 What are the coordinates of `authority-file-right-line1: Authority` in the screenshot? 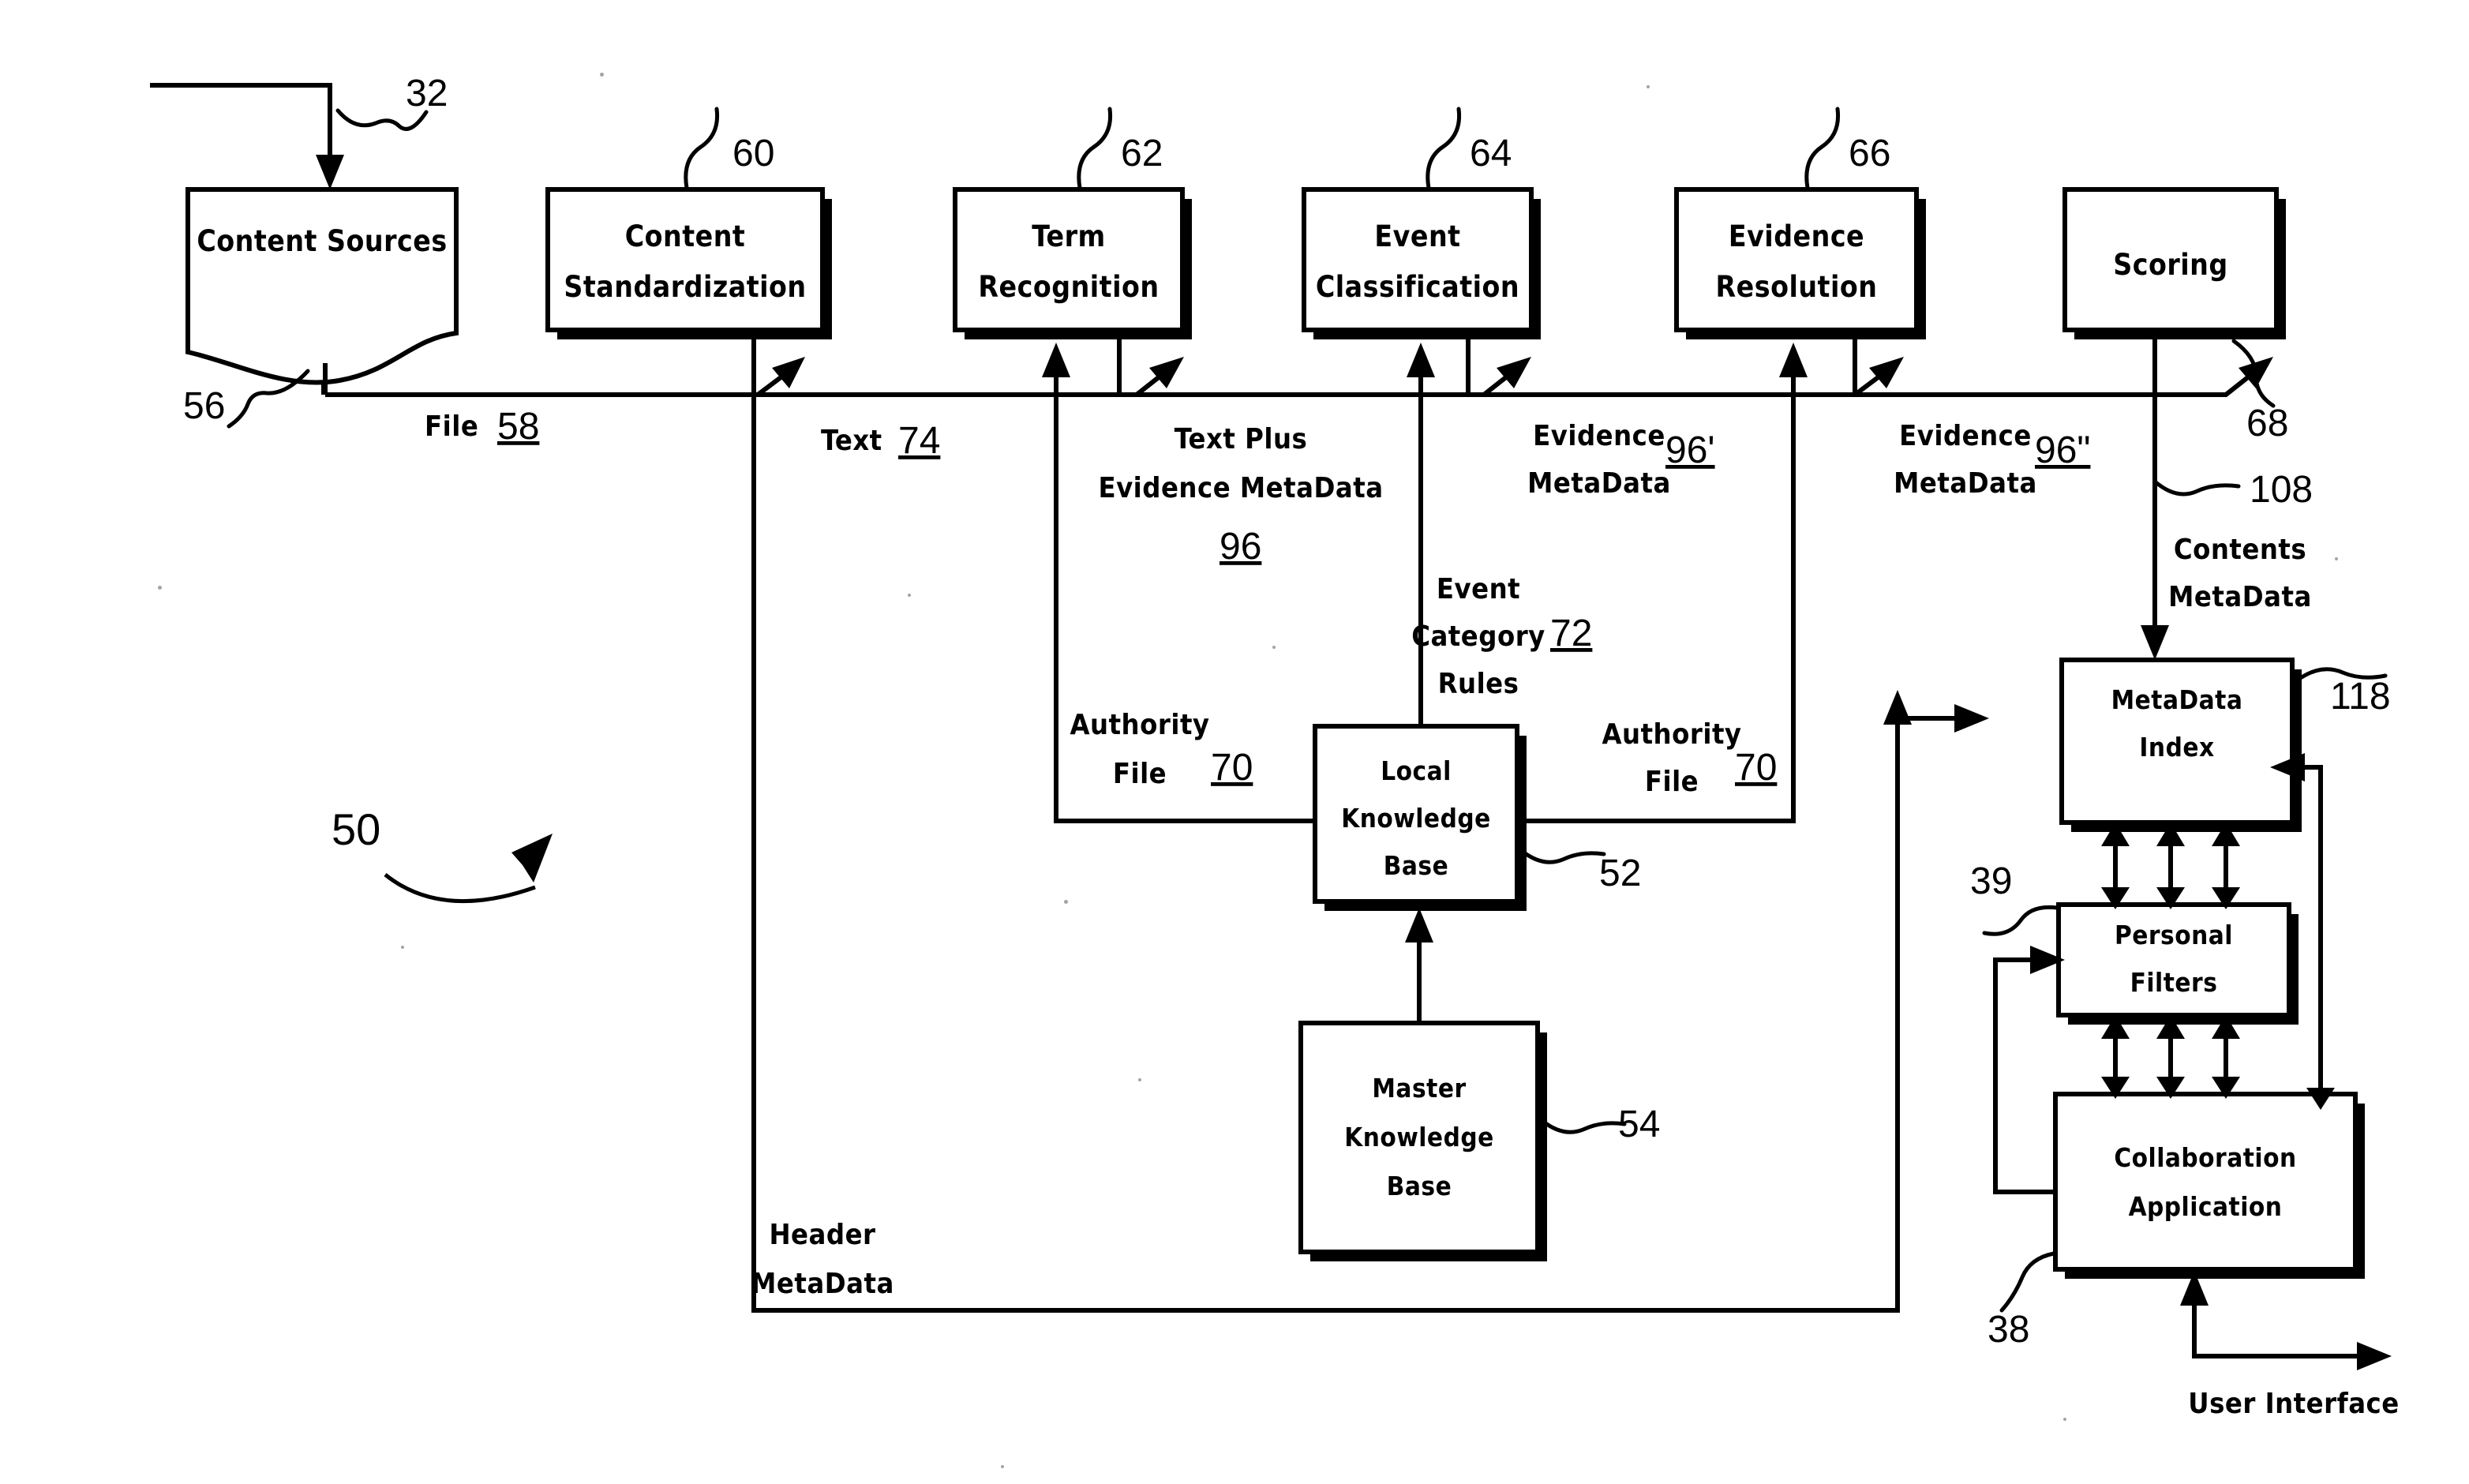 It's located at (1671, 734).